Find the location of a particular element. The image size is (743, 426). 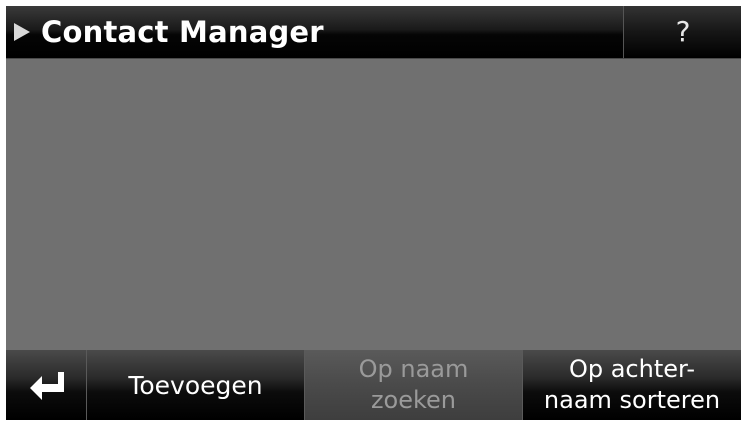

search-label-line1: Op naam is located at coordinates (413, 369).